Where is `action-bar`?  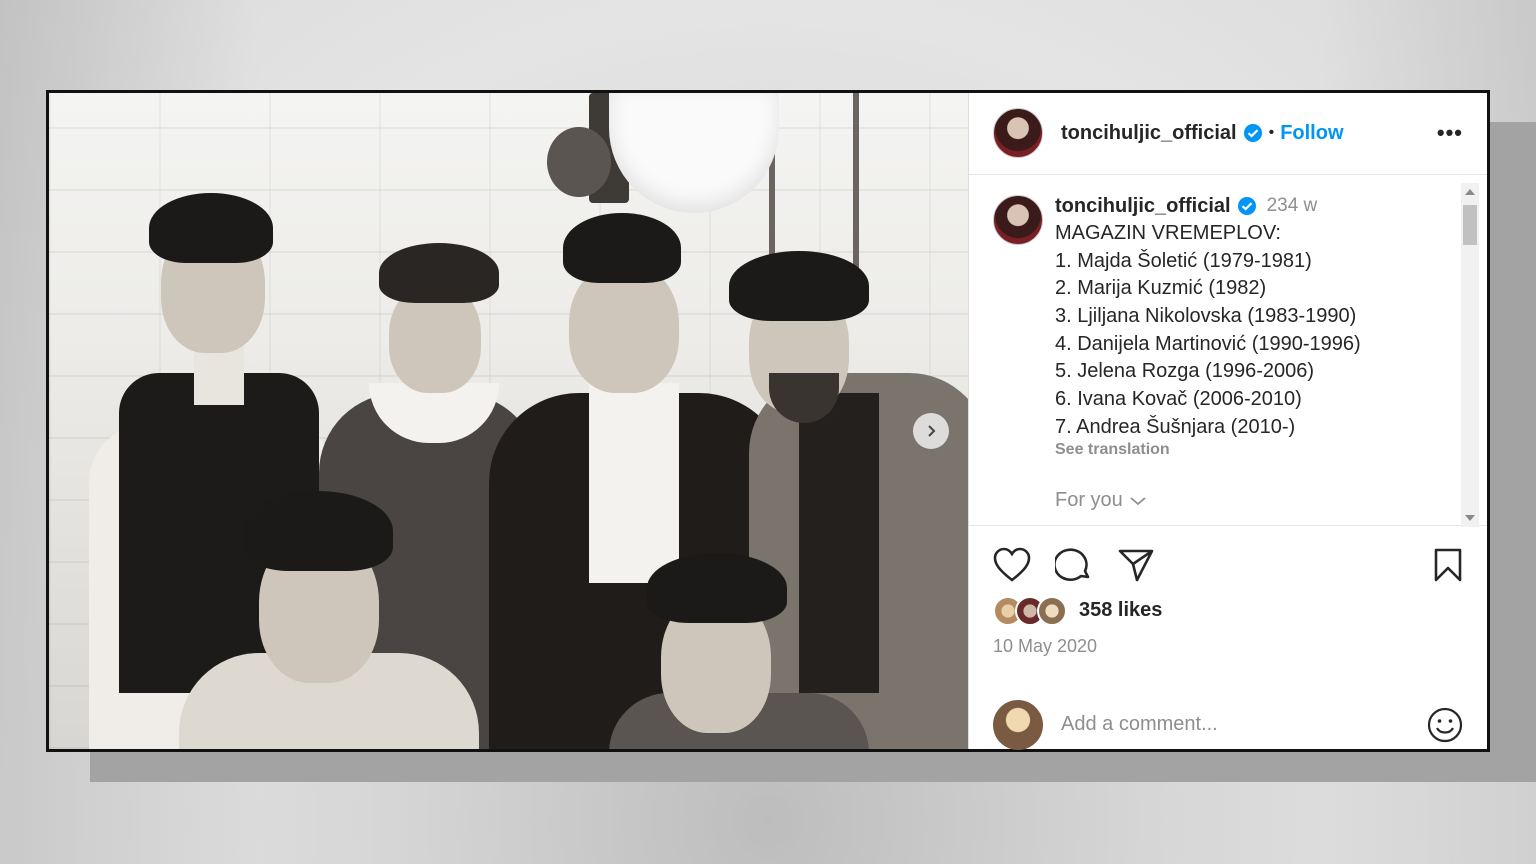 action-bar is located at coordinates (1228, 565).